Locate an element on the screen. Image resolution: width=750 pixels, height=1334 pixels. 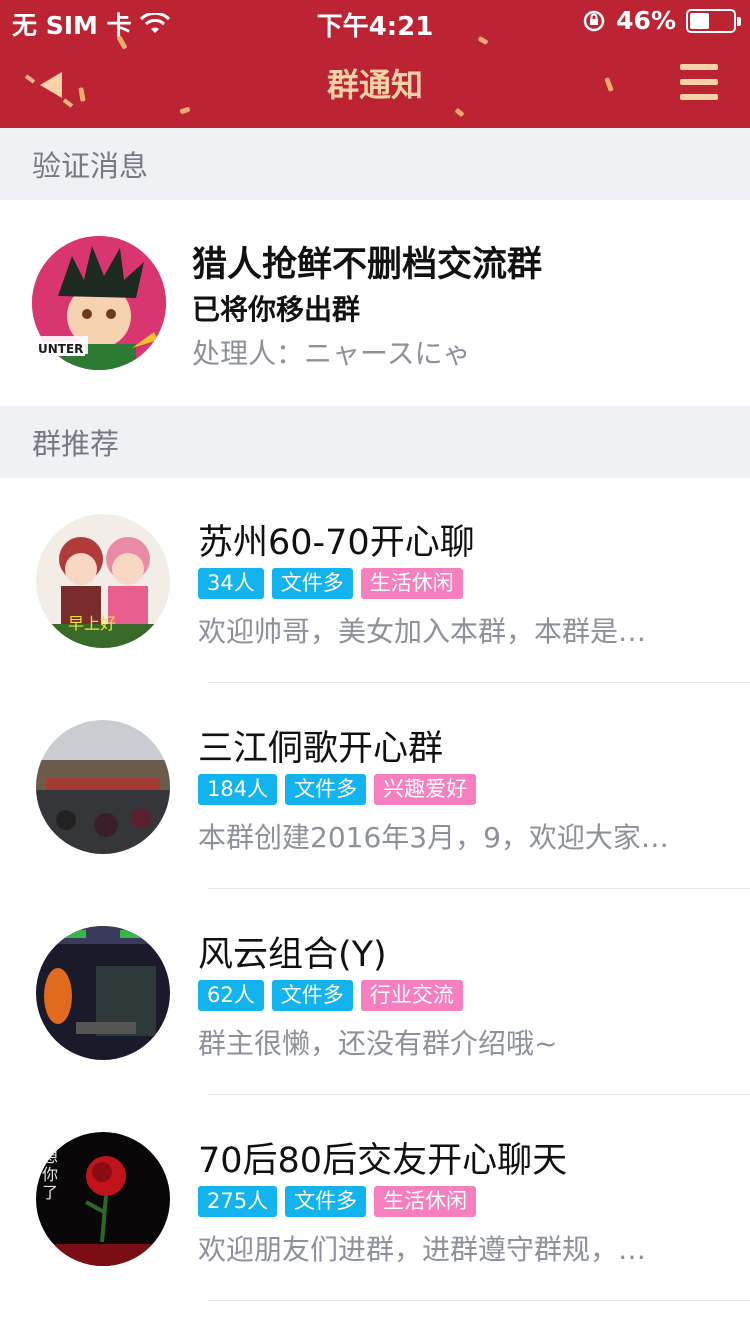
category-tag: 行业交流 is located at coordinates (411, 995).